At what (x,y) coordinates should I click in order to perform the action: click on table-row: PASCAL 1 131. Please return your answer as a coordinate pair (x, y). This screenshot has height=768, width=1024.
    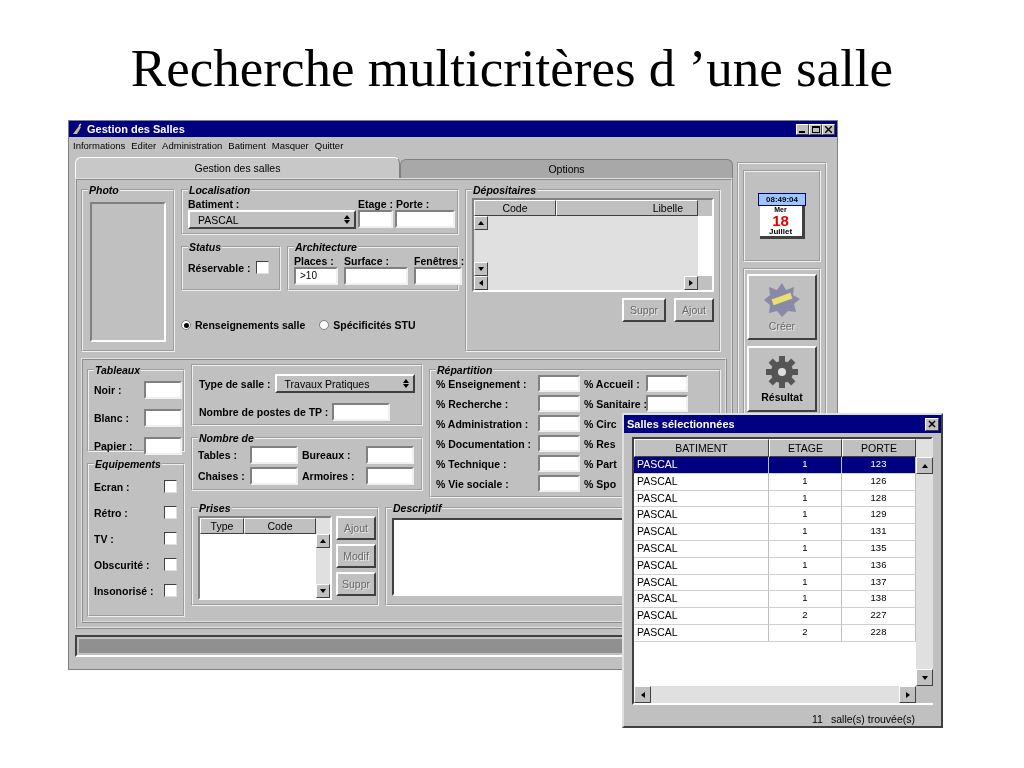
    Looking at the image, I should click on (775, 532).